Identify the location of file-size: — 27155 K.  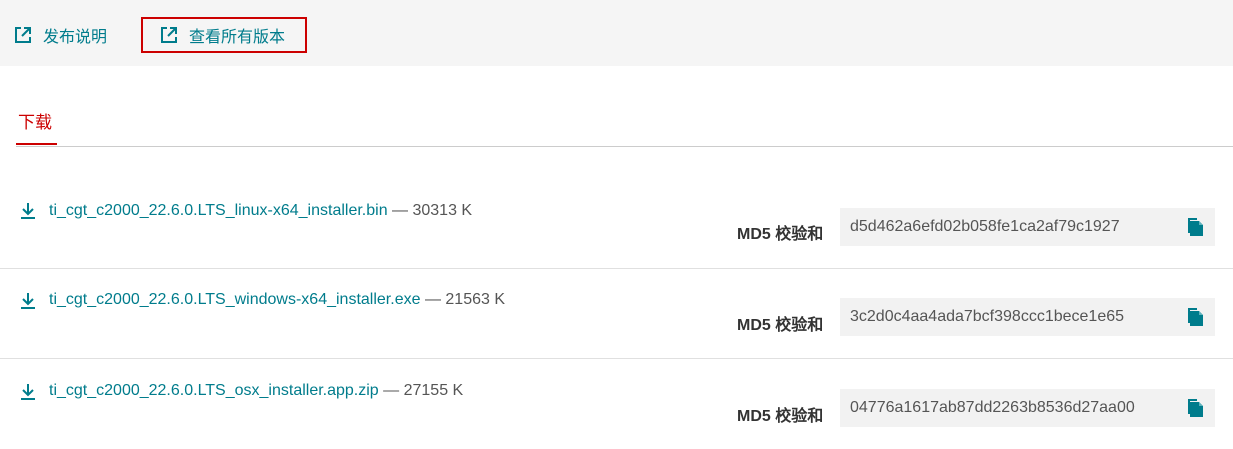
(421, 390).